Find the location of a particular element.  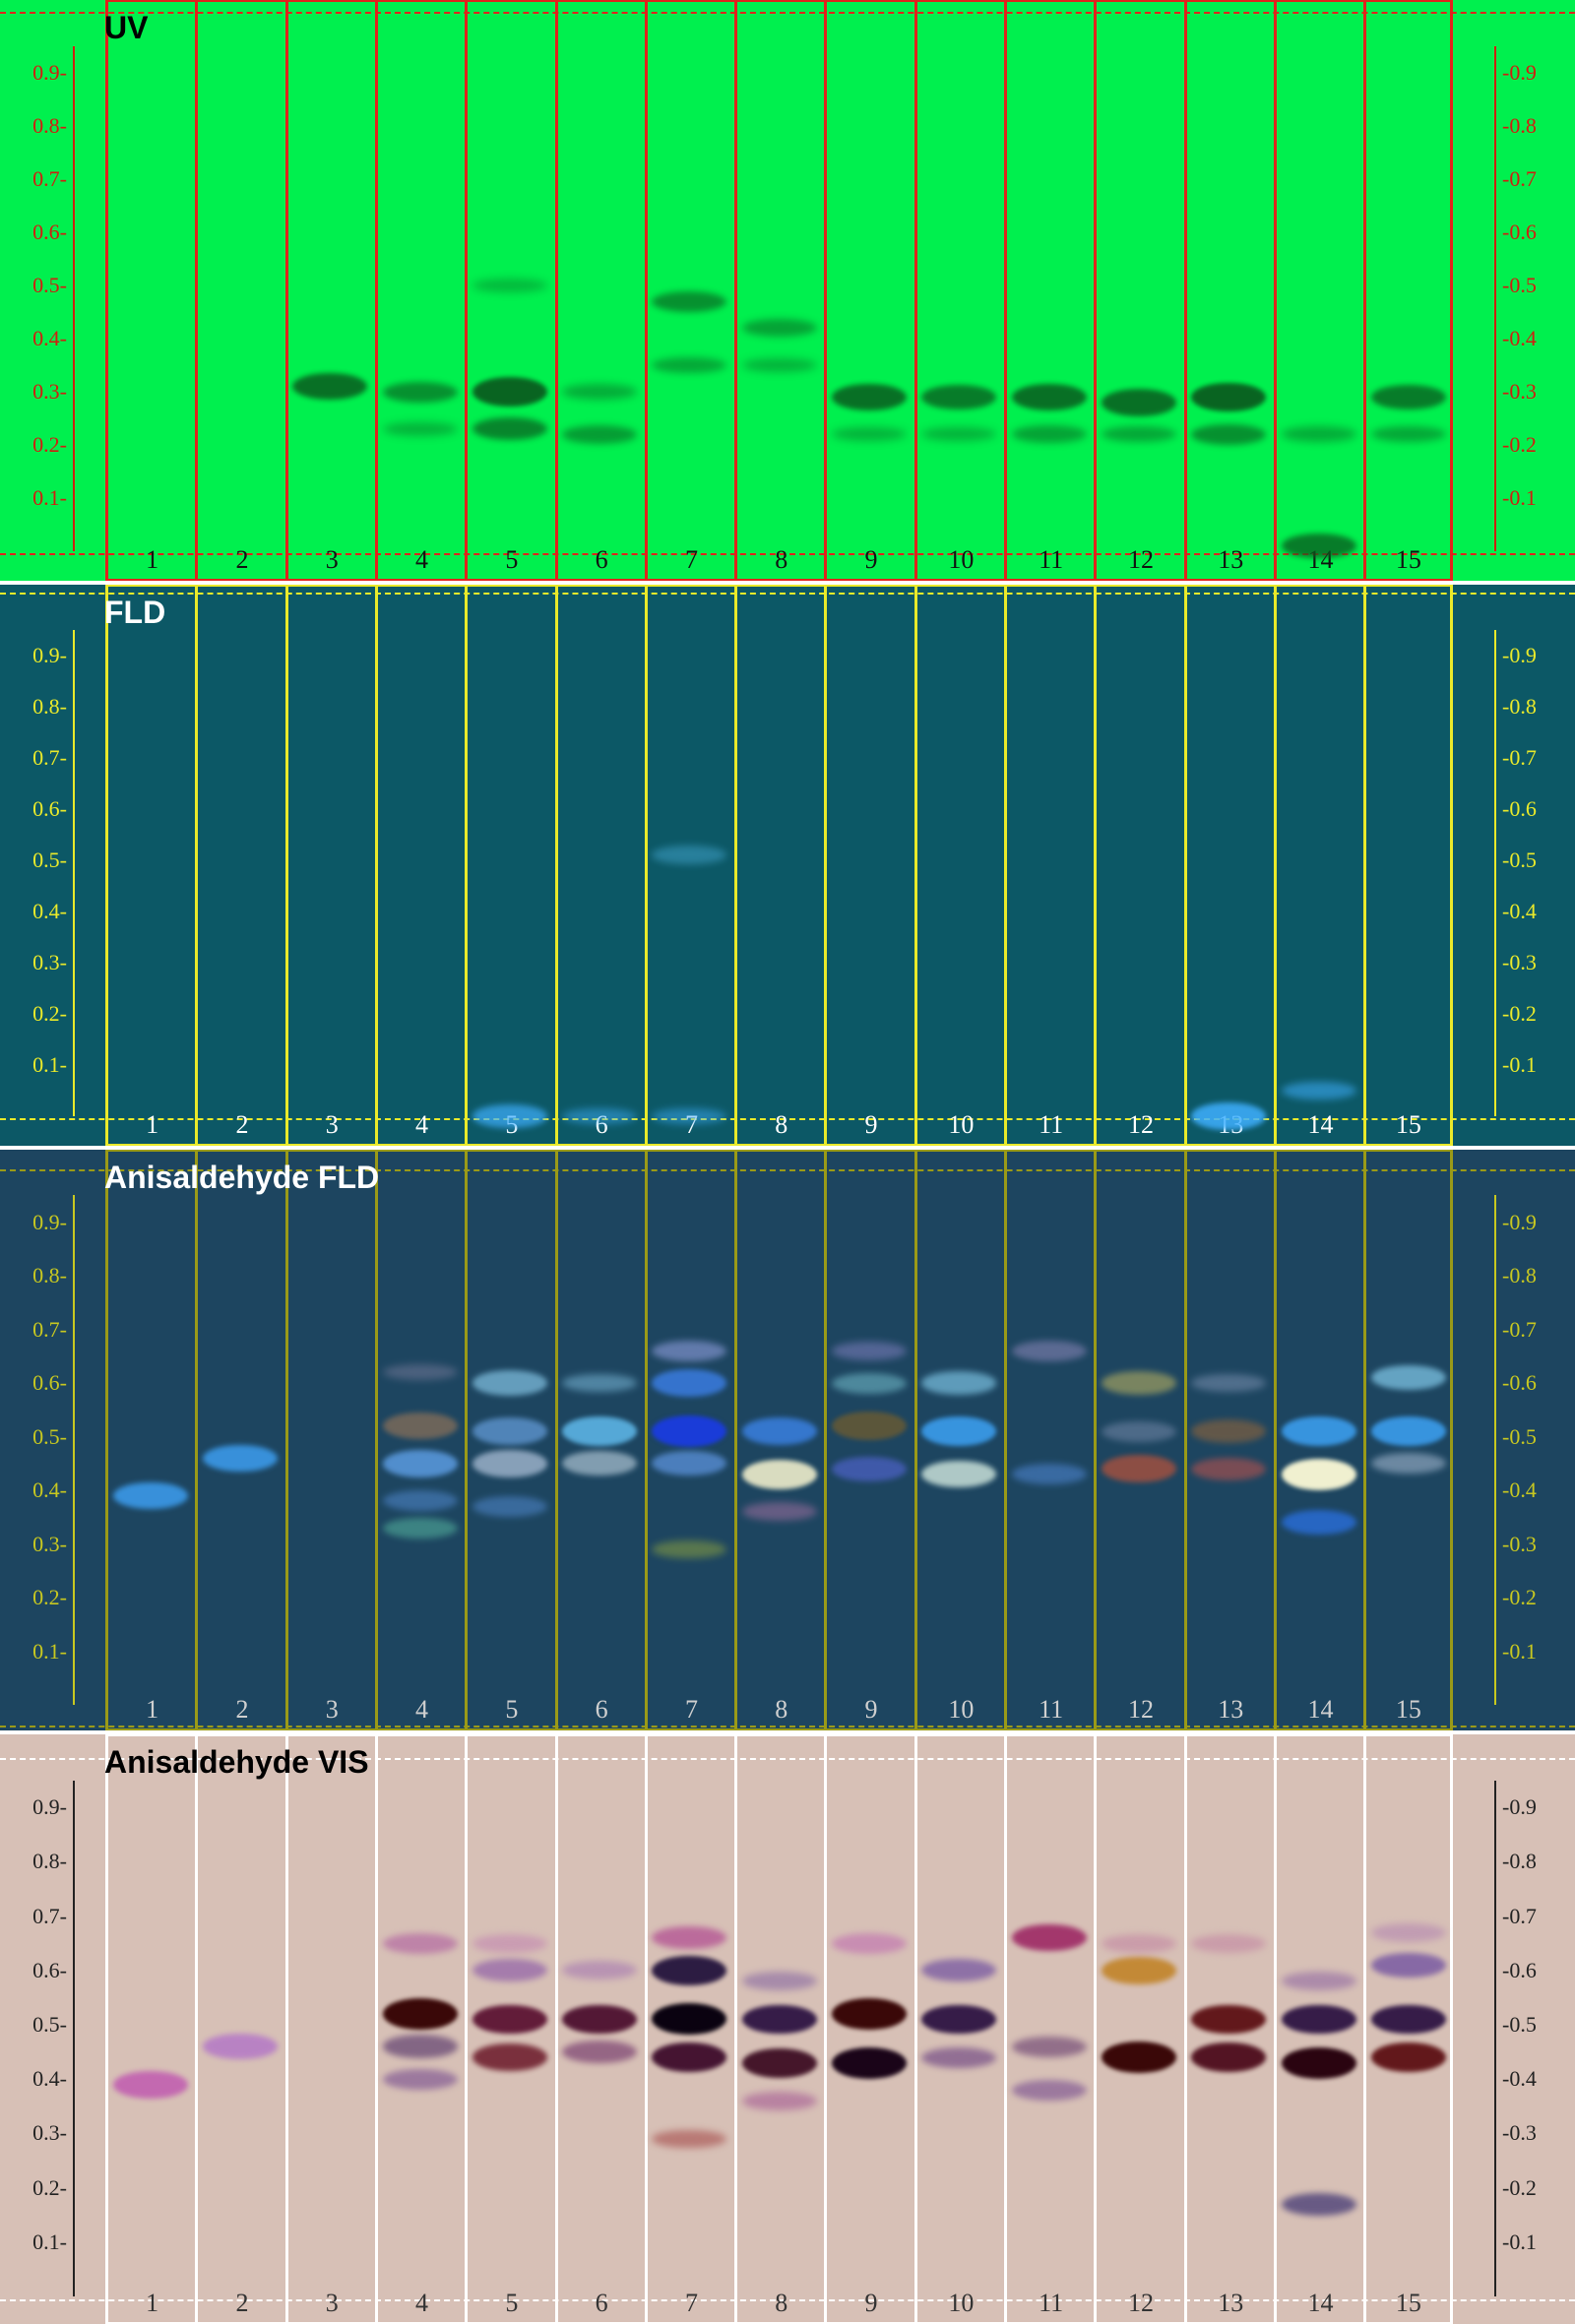

lane-number: 15 is located at coordinates (1408, 559).